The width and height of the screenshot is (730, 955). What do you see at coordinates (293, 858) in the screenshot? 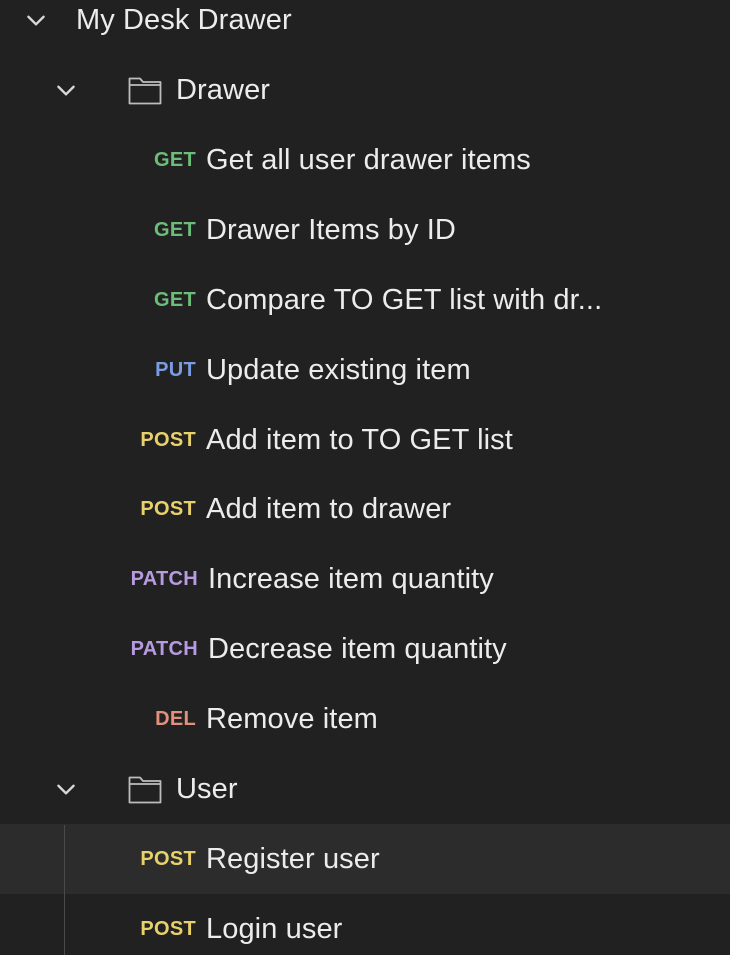
I see `request-name: Register user` at bounding box center [293, 858].